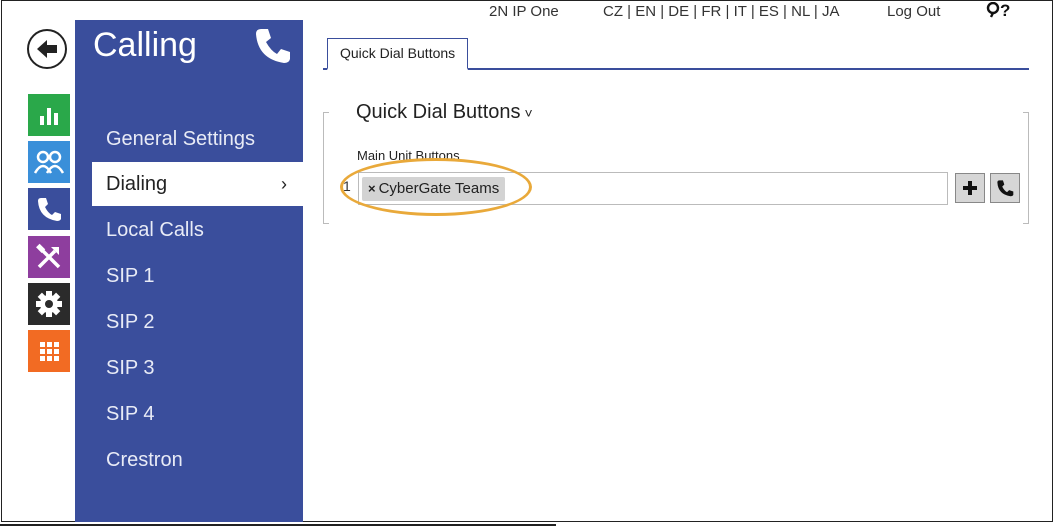 The width and height of the screenshot is (1054, 529). I want to click on highlight-ellipse, so click(436, 187).